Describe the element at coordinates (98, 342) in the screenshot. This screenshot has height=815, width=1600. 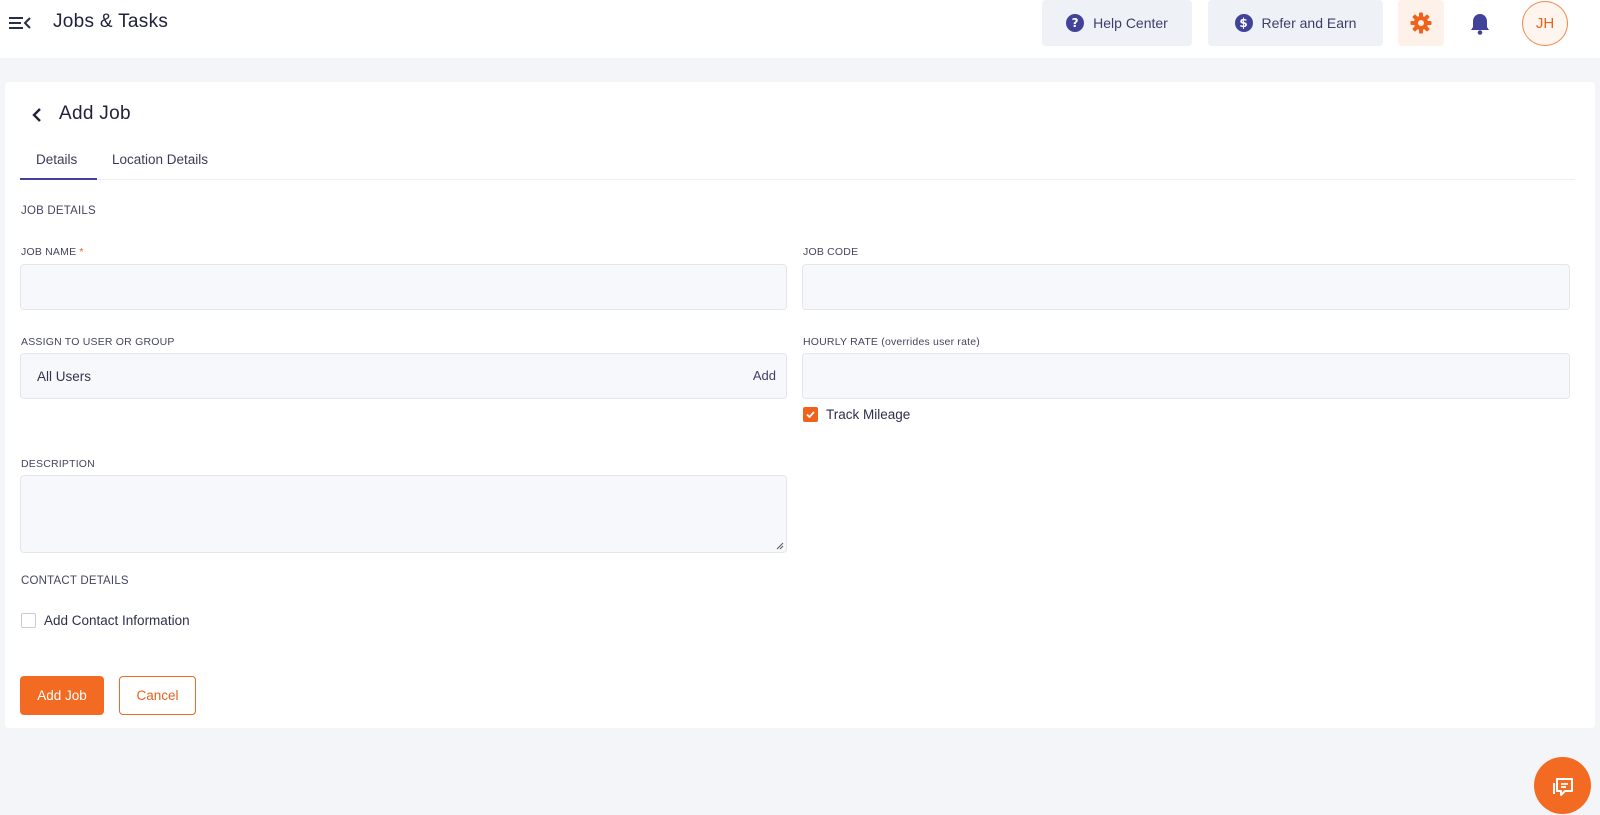
I see `assign-label: ASSIGN TO USER OR GROUP` at that location.